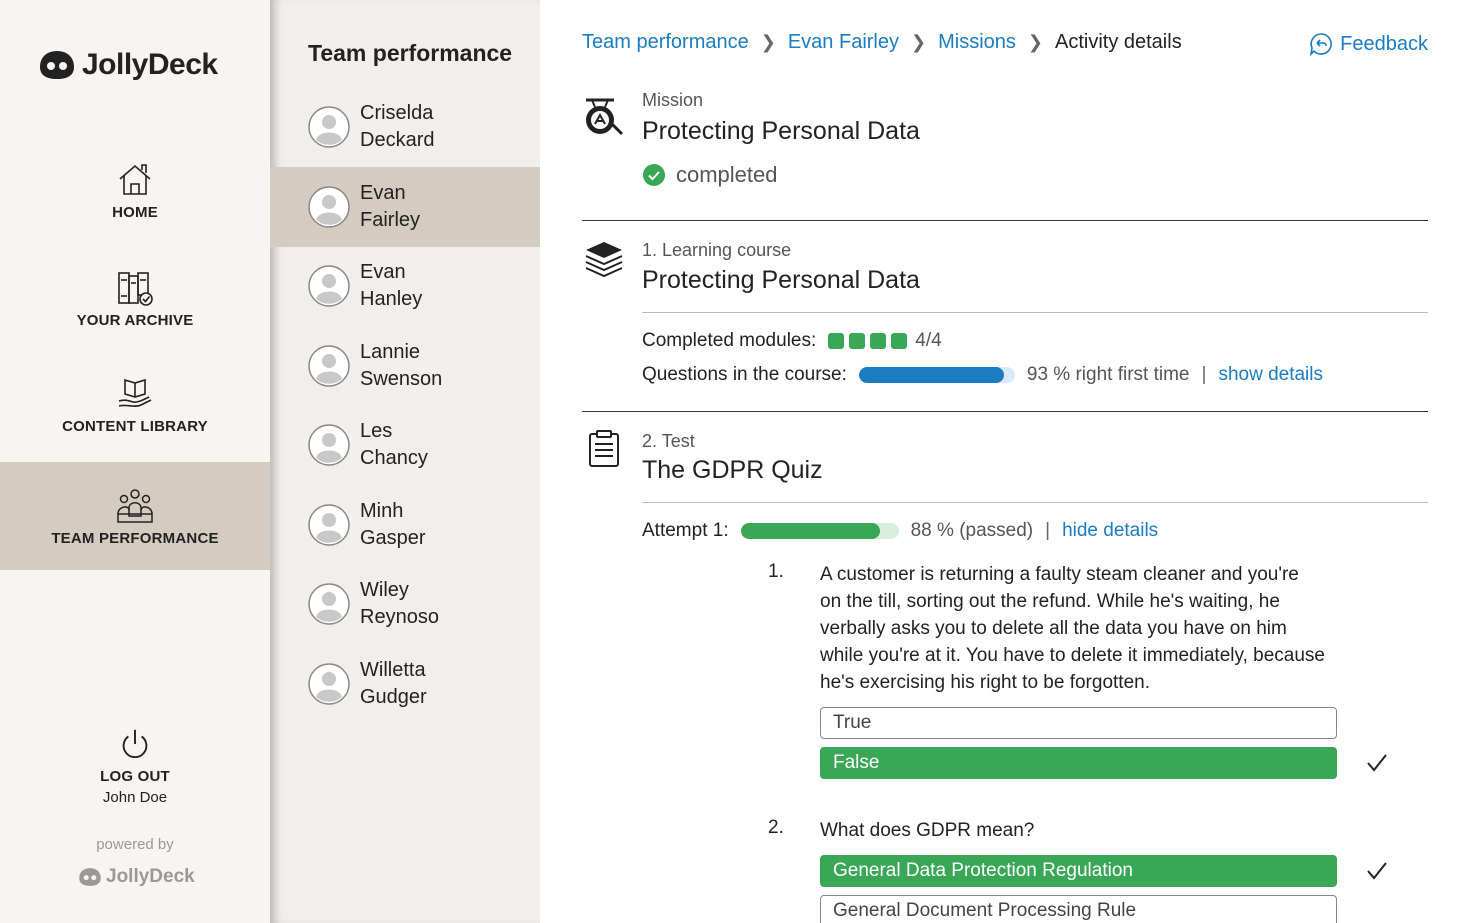 This screenshot has width=1470, height=923. What do you see at coordinates (868, 341) in the screenshot?
I see `module-indicators` at bounding box center [868, 341].